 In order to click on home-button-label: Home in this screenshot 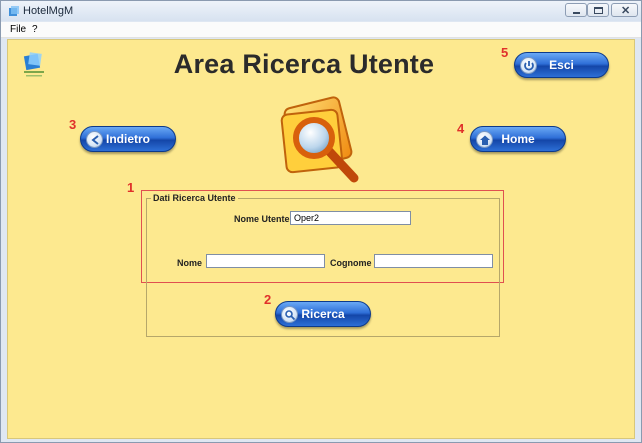, I will do `click(518, 139)`.